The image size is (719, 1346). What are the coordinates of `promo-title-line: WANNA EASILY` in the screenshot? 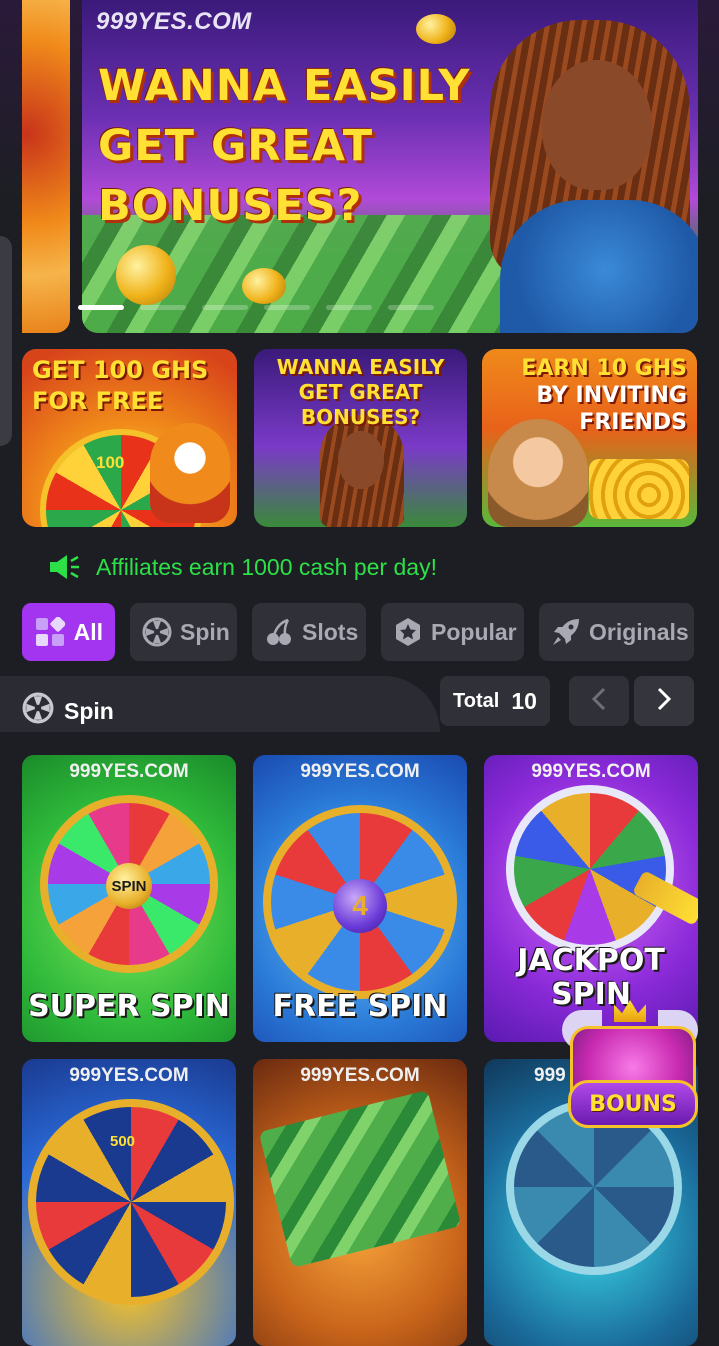 It's located at (360, 367).